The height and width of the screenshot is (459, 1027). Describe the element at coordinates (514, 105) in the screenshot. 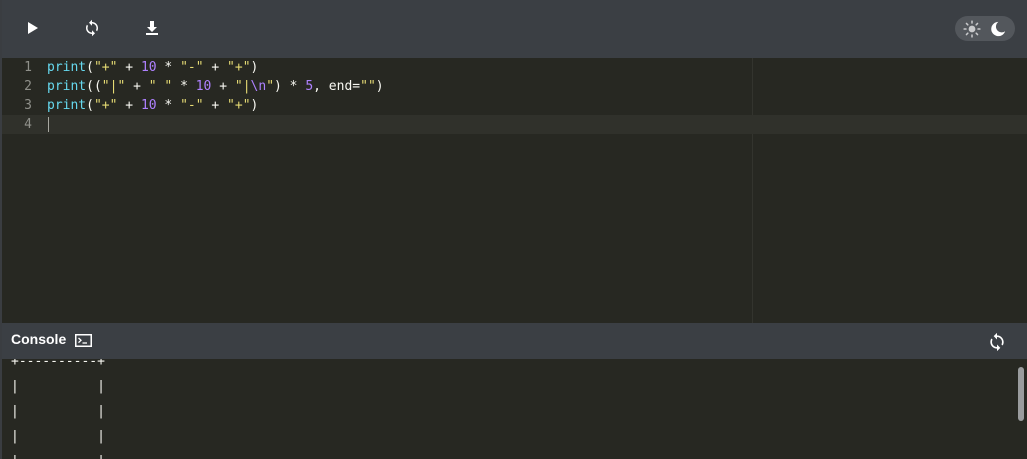

I see `code-line: 3 print("+" + 10 * "-" + "+")` at that location.